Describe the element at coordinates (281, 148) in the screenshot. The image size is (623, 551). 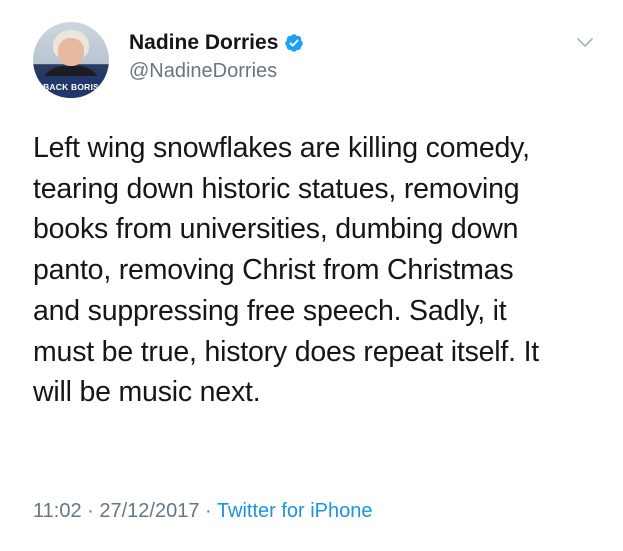
I see `tweet-text-line: Left wing snowflakes are killing comedy,` at that location.